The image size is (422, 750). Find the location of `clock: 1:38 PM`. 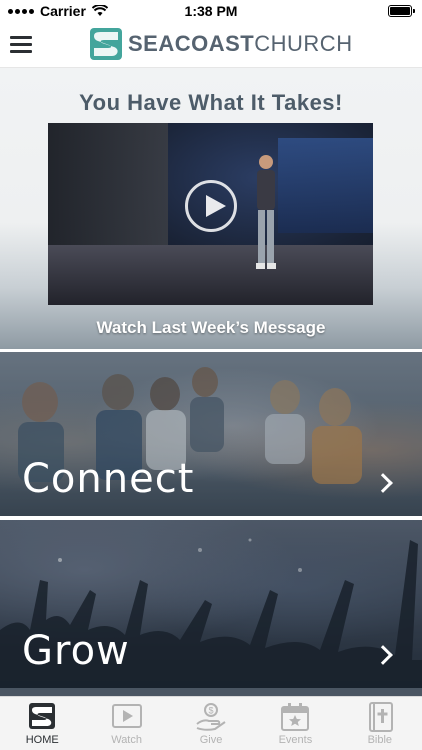

clock: 1:38 PM is located at coordinates (211, 11).